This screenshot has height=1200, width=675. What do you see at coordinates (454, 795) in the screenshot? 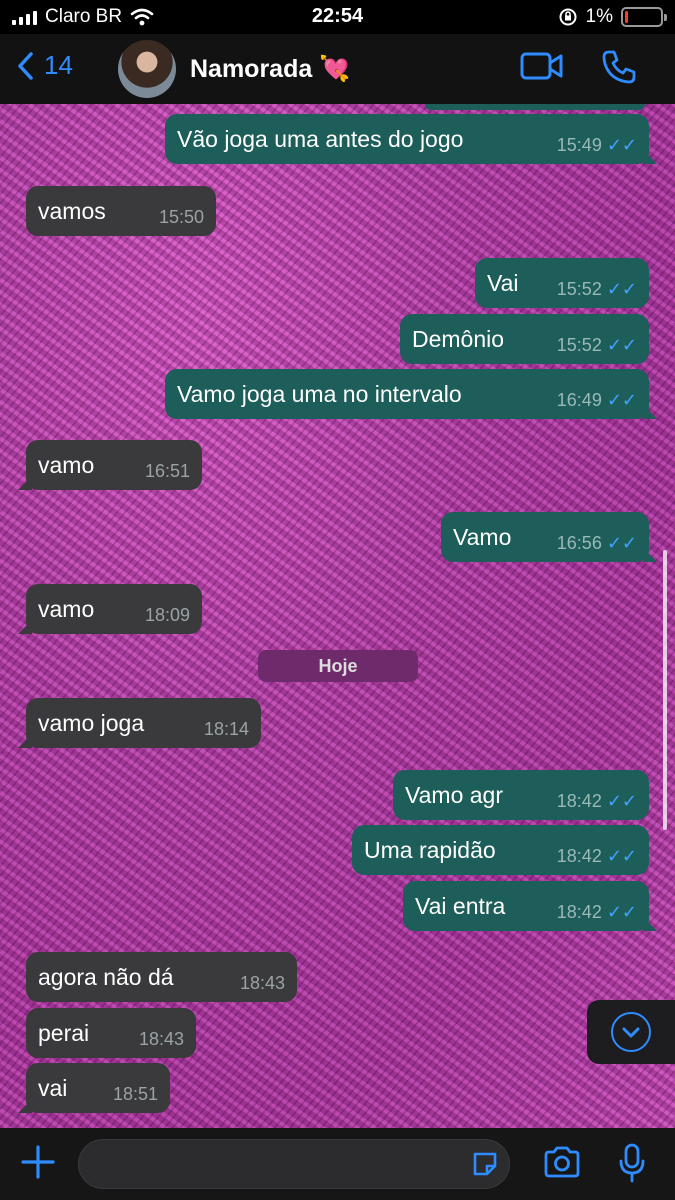
I see `message-text: Vamo agr` at bounding box center [454, 795].